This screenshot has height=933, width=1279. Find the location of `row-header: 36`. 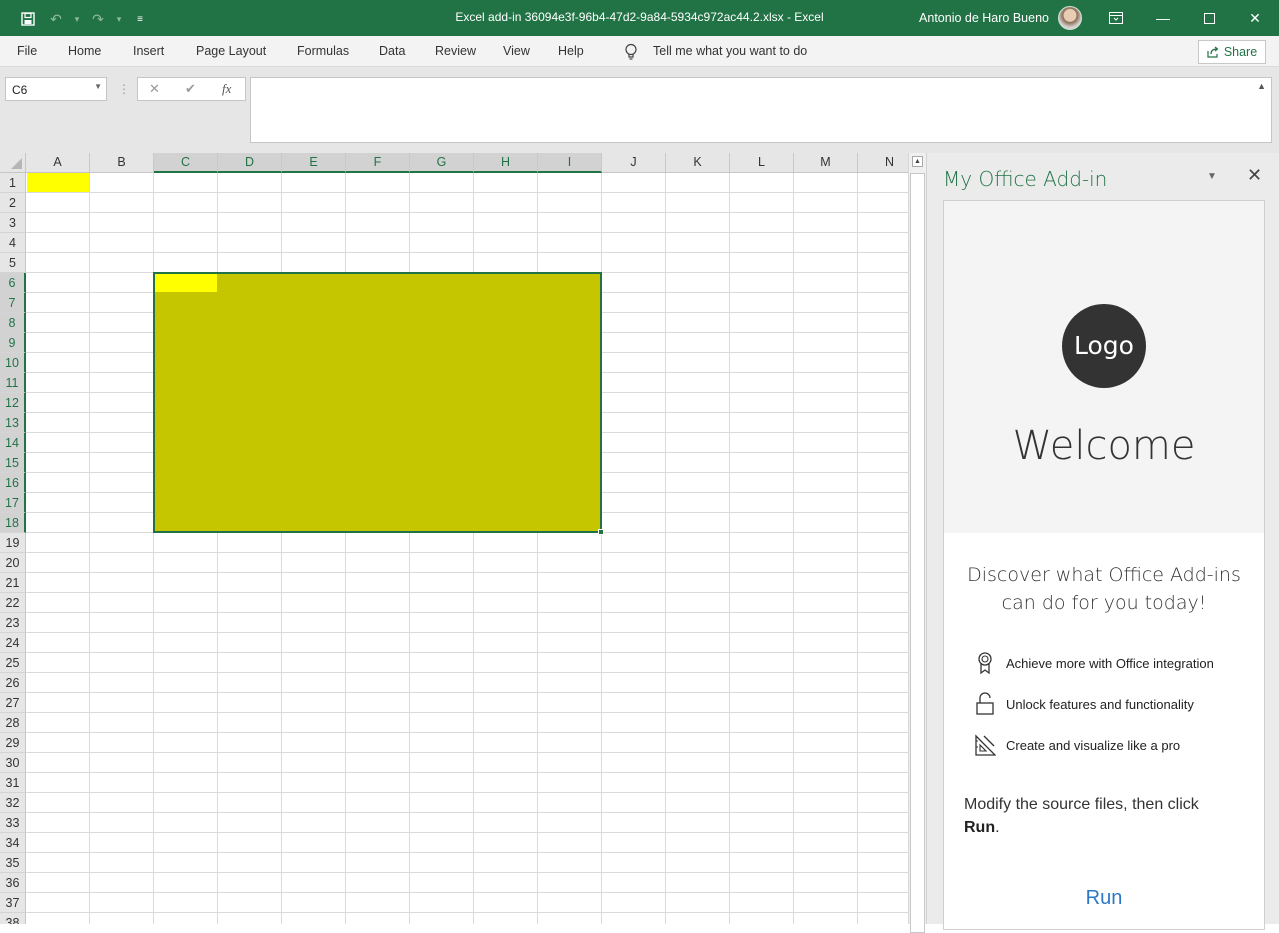

row-header: 36 is located at coordinates (13, 883).